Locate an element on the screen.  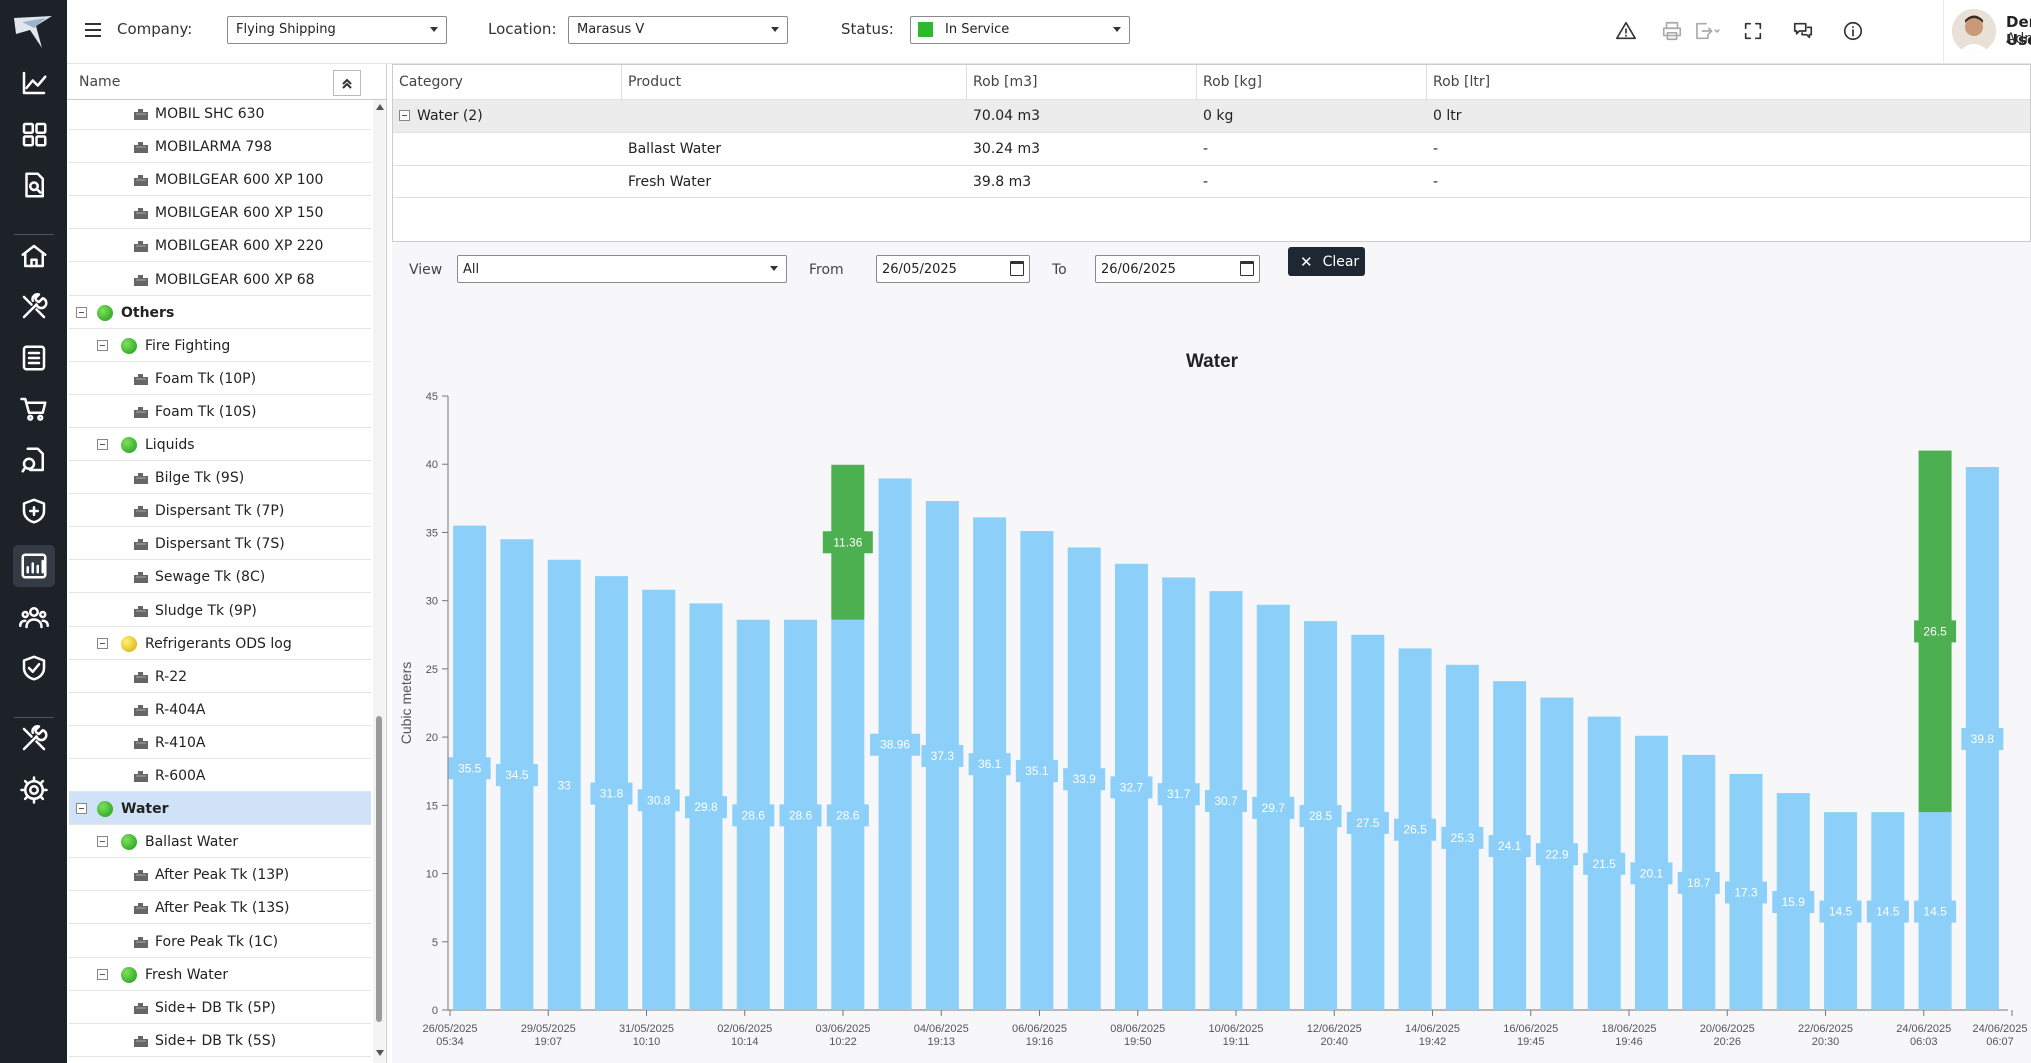
table-row: Ballast Water 30.24 m3 - - is located at coordinates (1211, 148).